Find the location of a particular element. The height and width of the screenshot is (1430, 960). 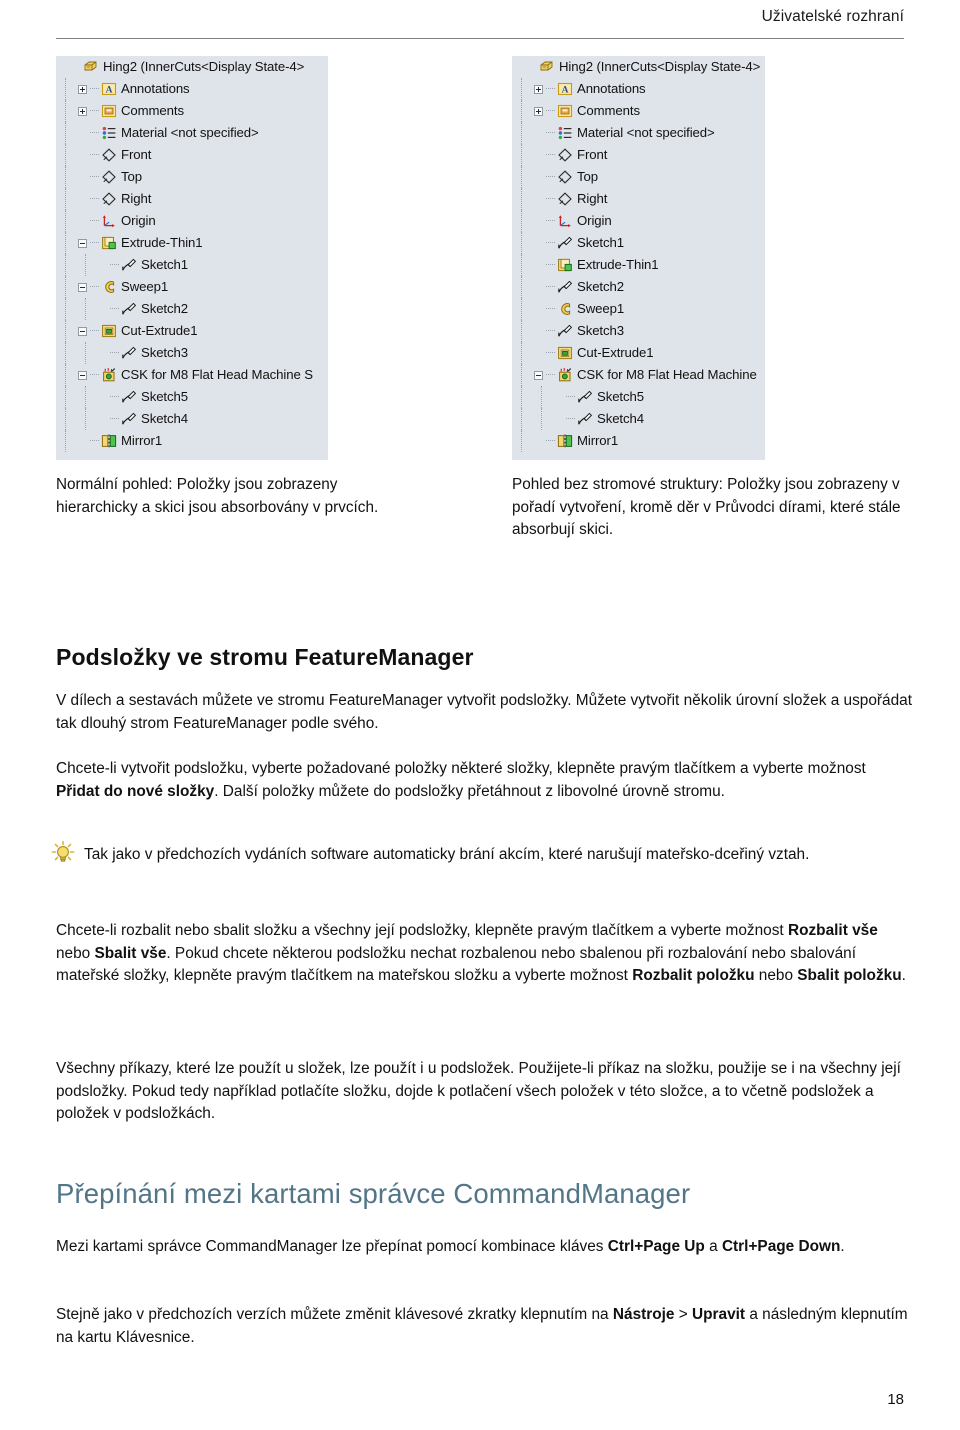

tree-node-label: Origin is located at coordinates (594, 220).